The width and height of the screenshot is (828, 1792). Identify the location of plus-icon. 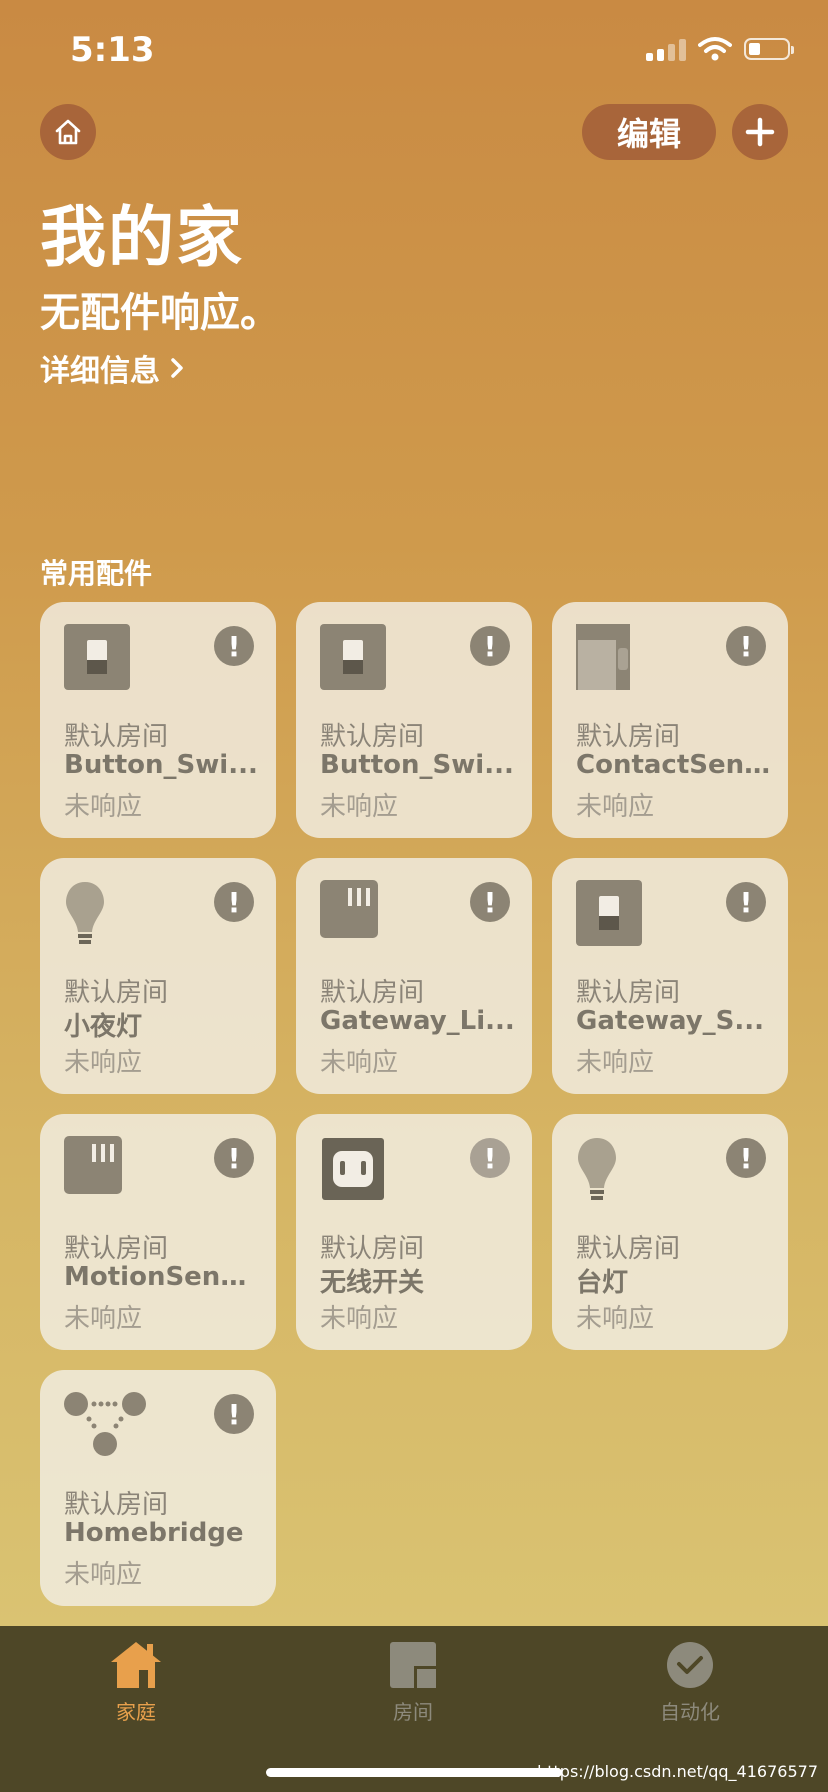
(760, 132).